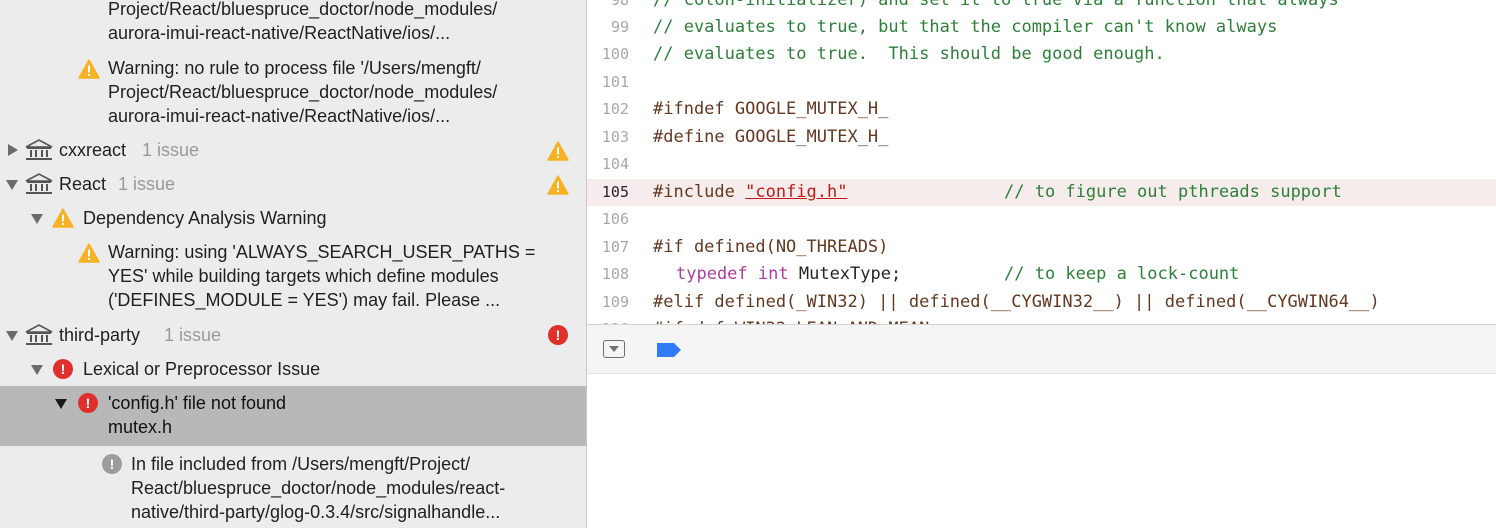 Image resolution: width=1496 pixels, height=528 pixels. I want to click on breakpoint-tag-icon, so click(669, 350).